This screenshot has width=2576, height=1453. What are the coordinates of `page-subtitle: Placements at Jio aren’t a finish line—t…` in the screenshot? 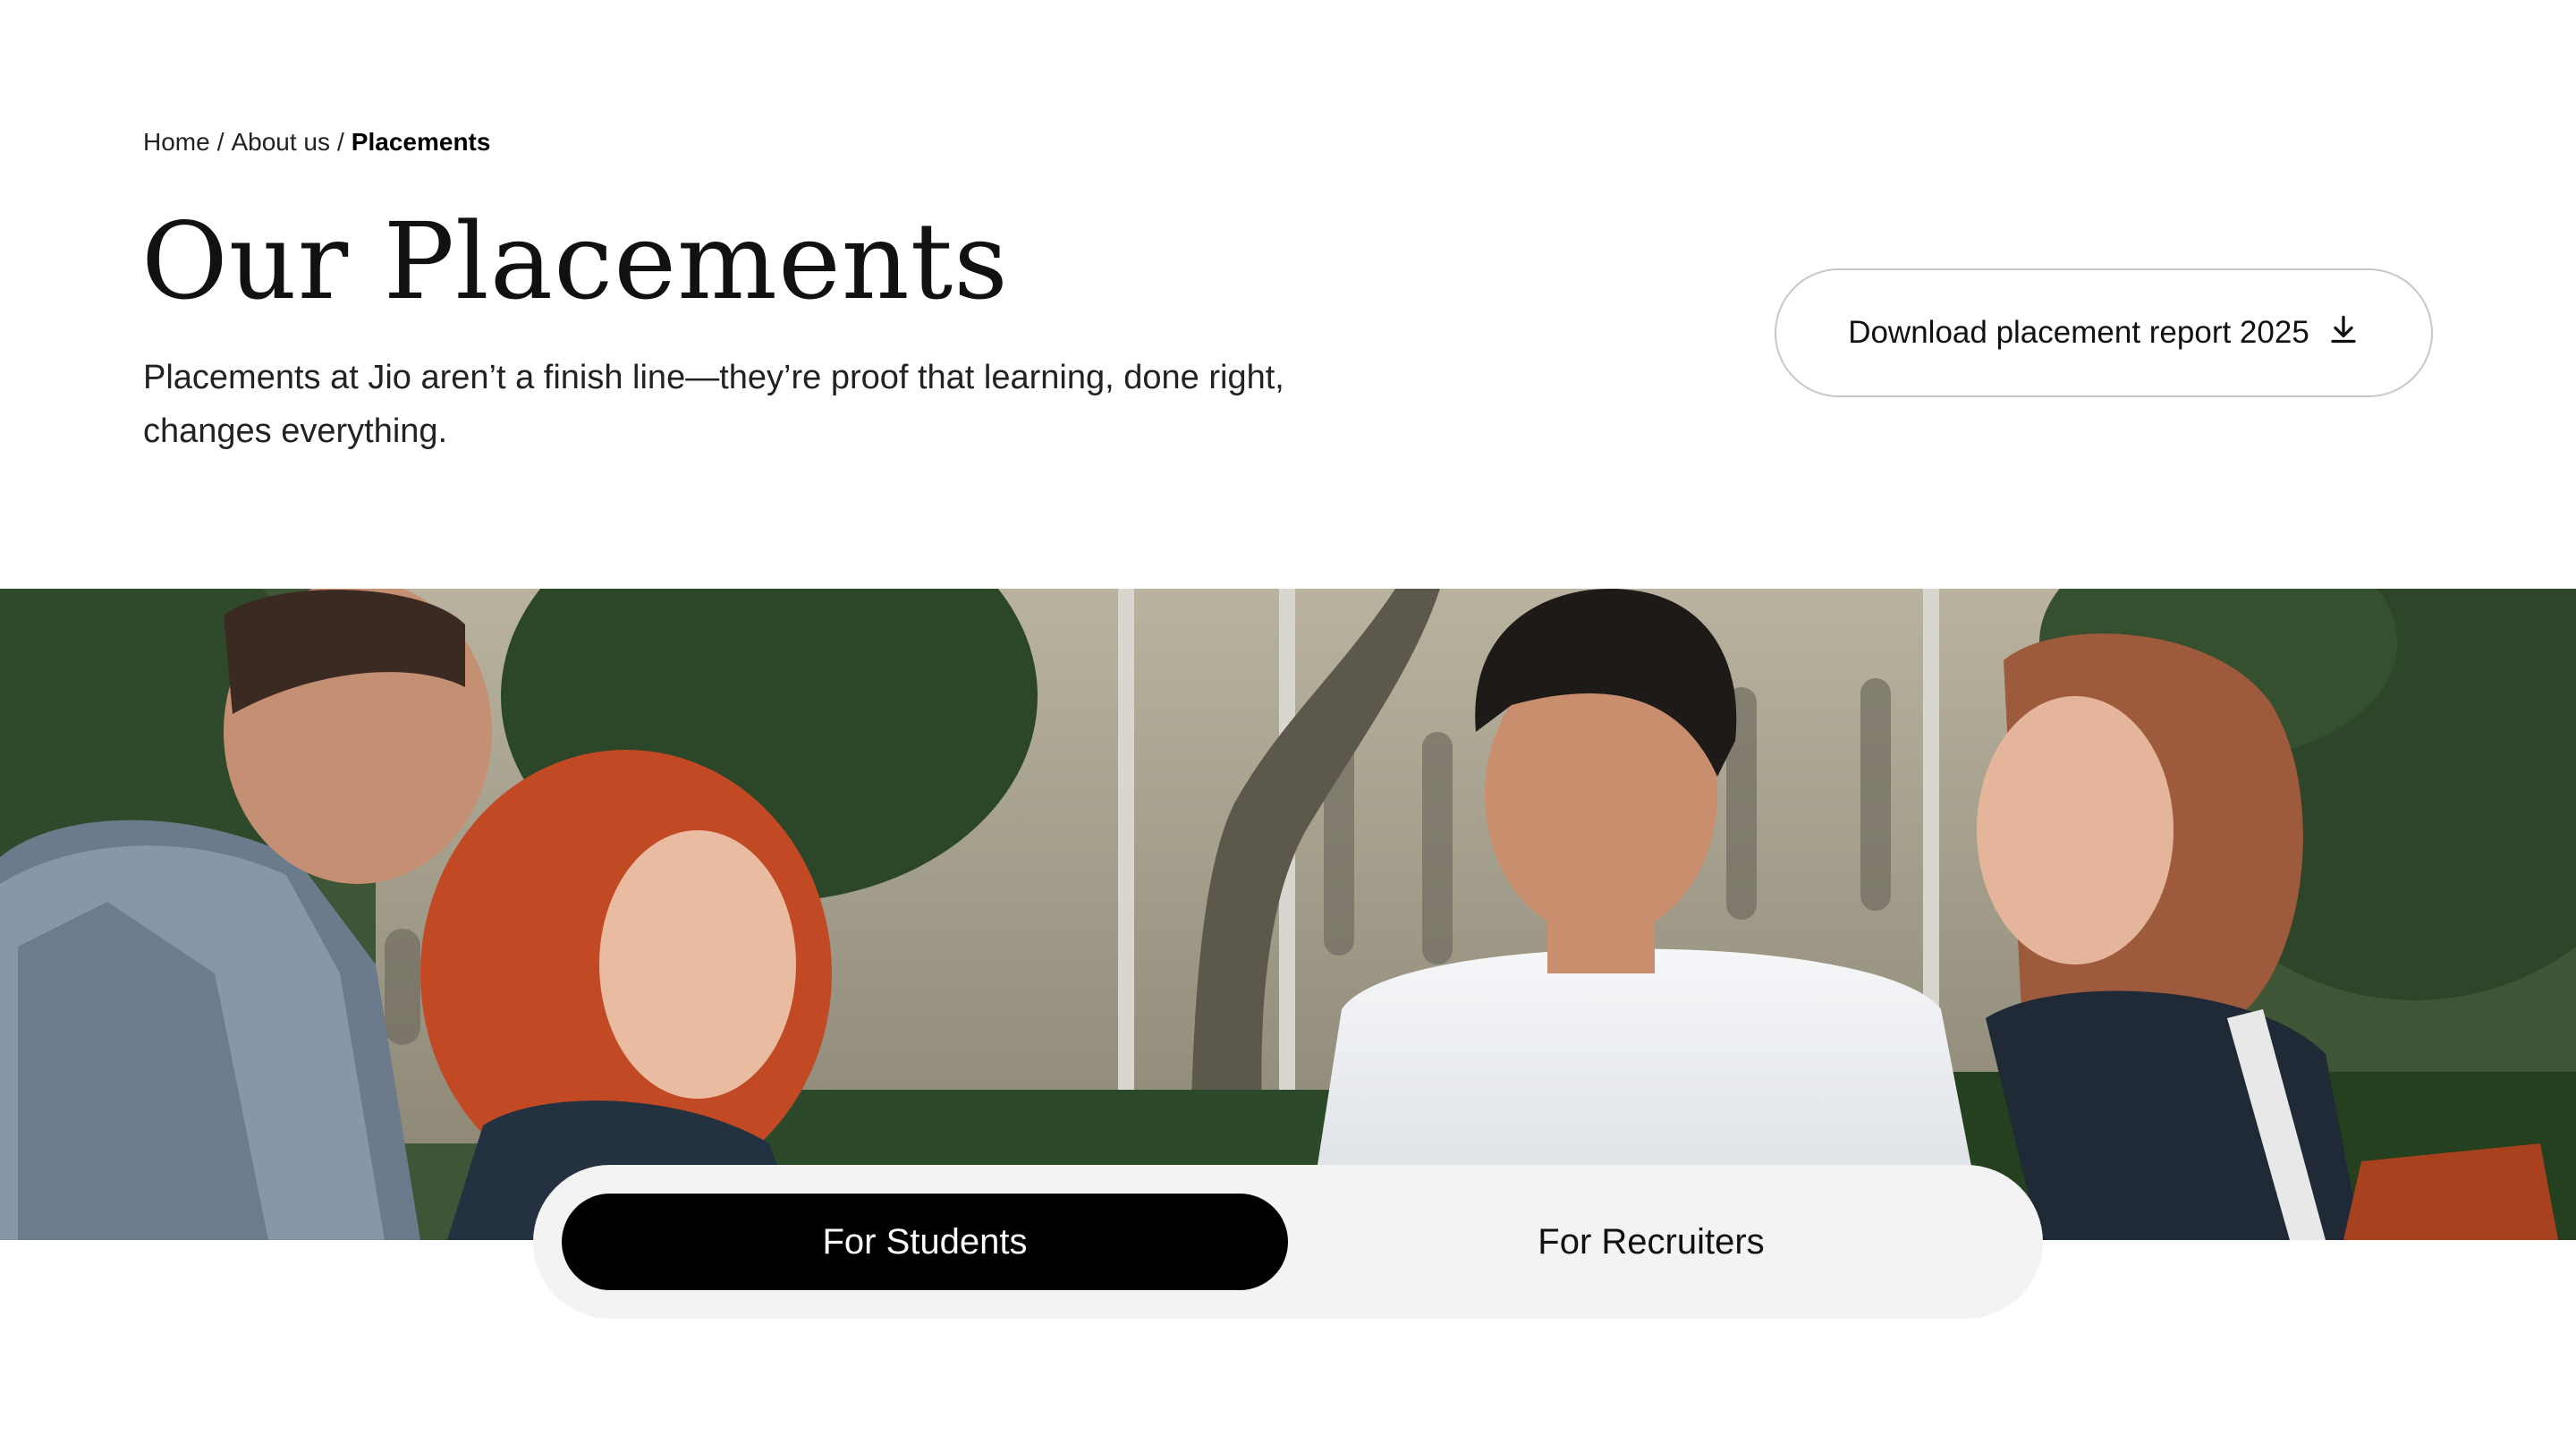 It's located at (713, 404).